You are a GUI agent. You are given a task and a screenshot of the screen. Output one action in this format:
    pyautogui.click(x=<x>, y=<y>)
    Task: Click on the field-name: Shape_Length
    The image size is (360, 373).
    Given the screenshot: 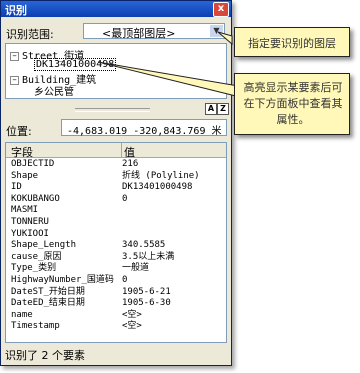 What is the action you would take?
    pyautogui.click(x=44, y=245)
    